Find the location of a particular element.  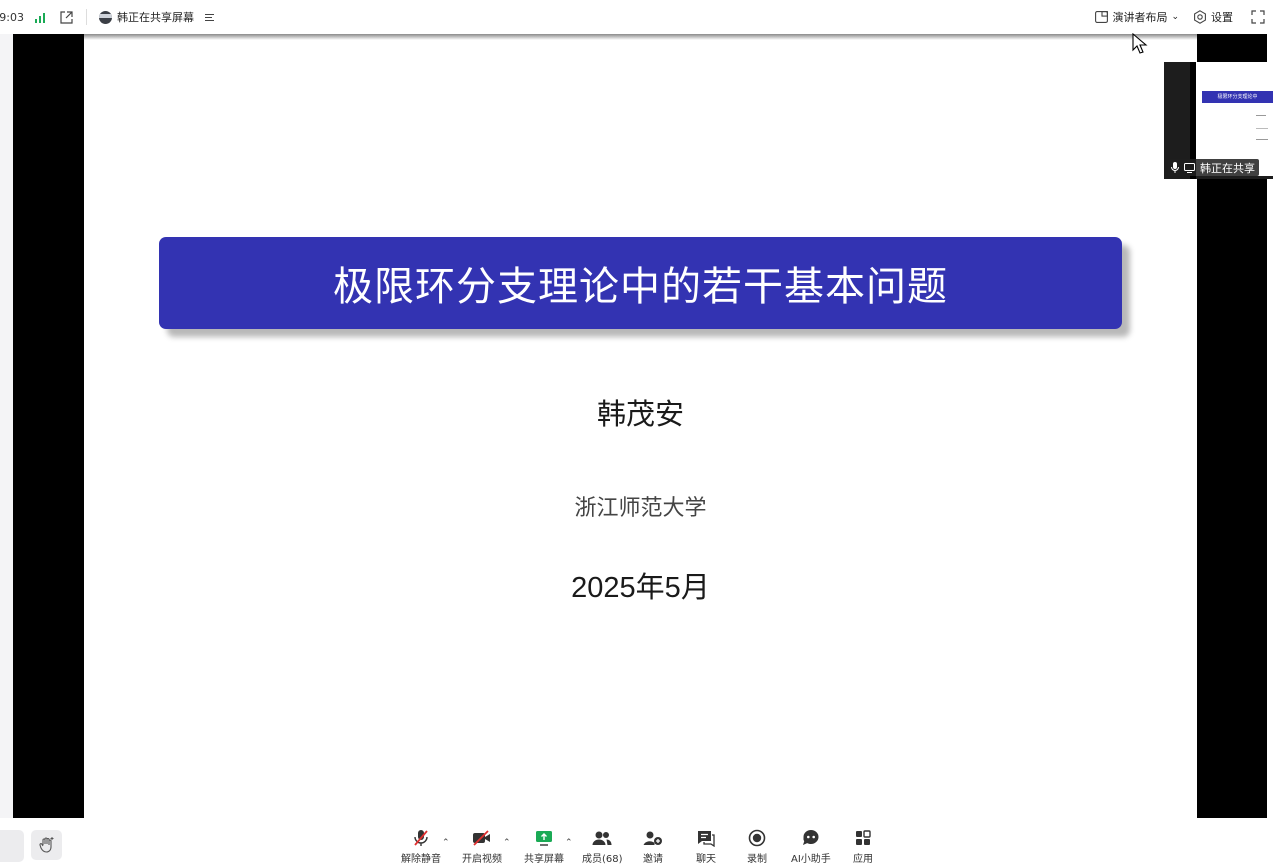

divider is located at coordinates (86, 17).